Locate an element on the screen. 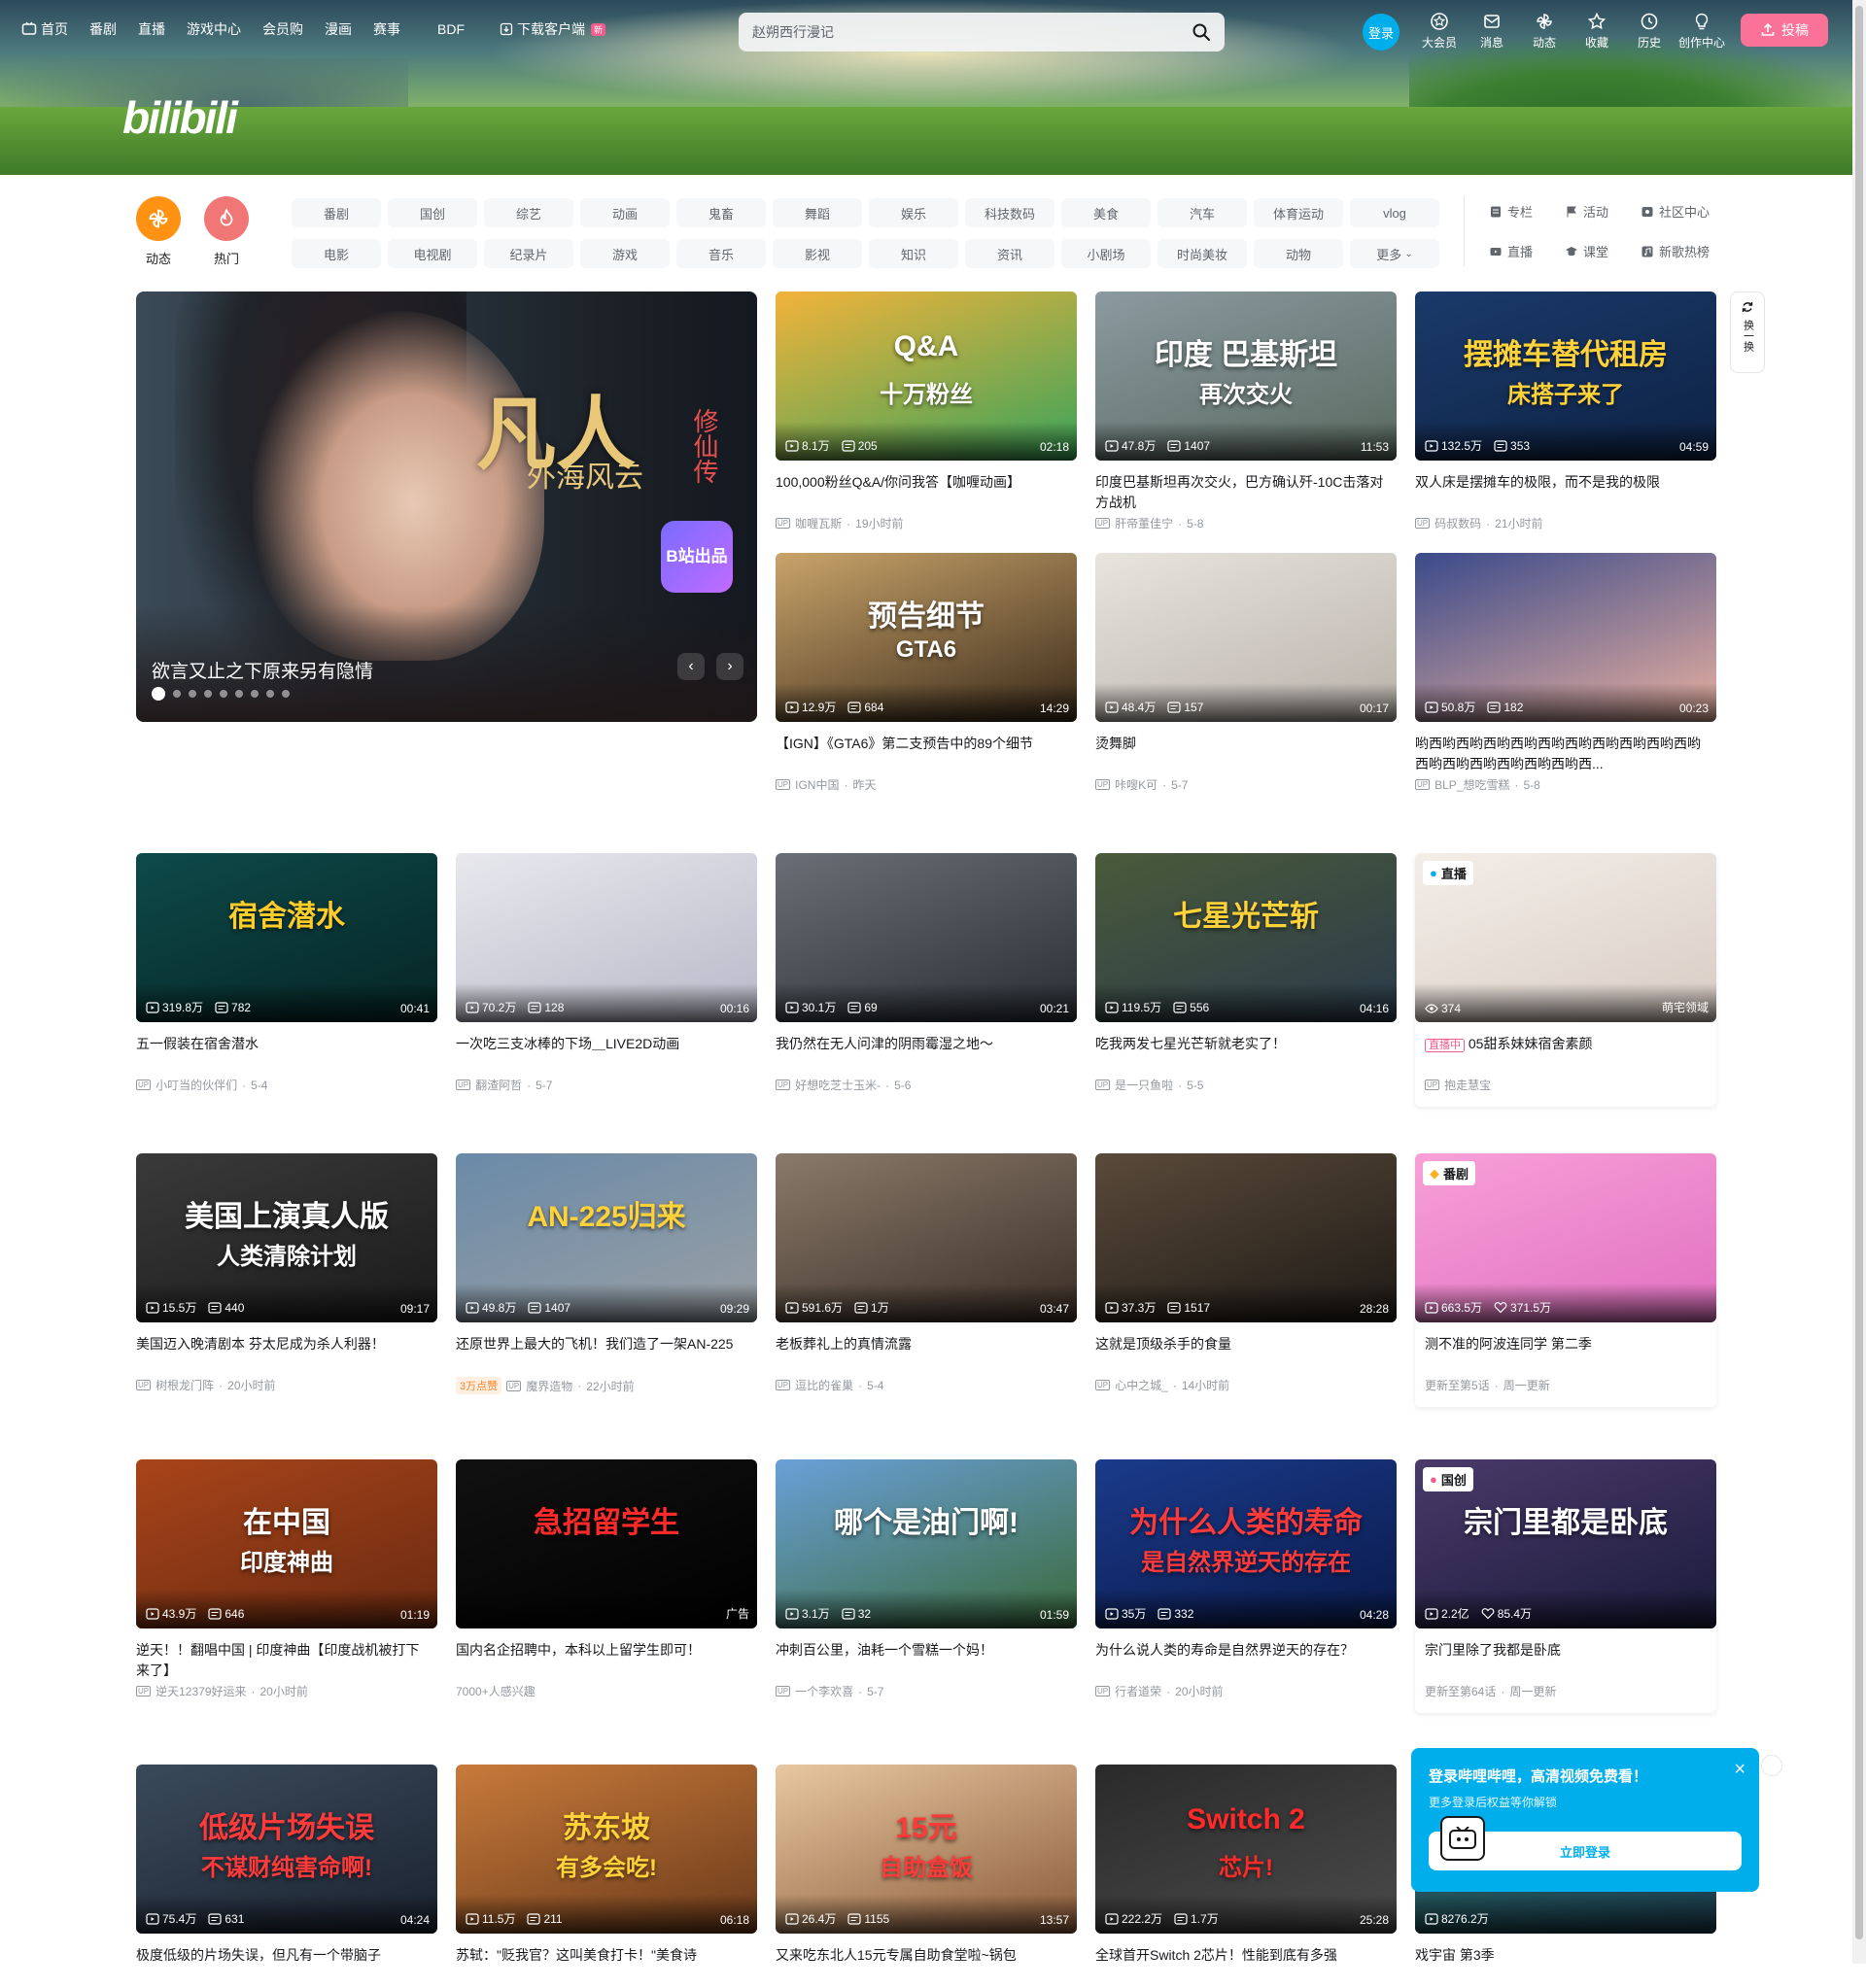  video-thumbnail: 急招留学生 广告 is located at coordinates (606, 1543).